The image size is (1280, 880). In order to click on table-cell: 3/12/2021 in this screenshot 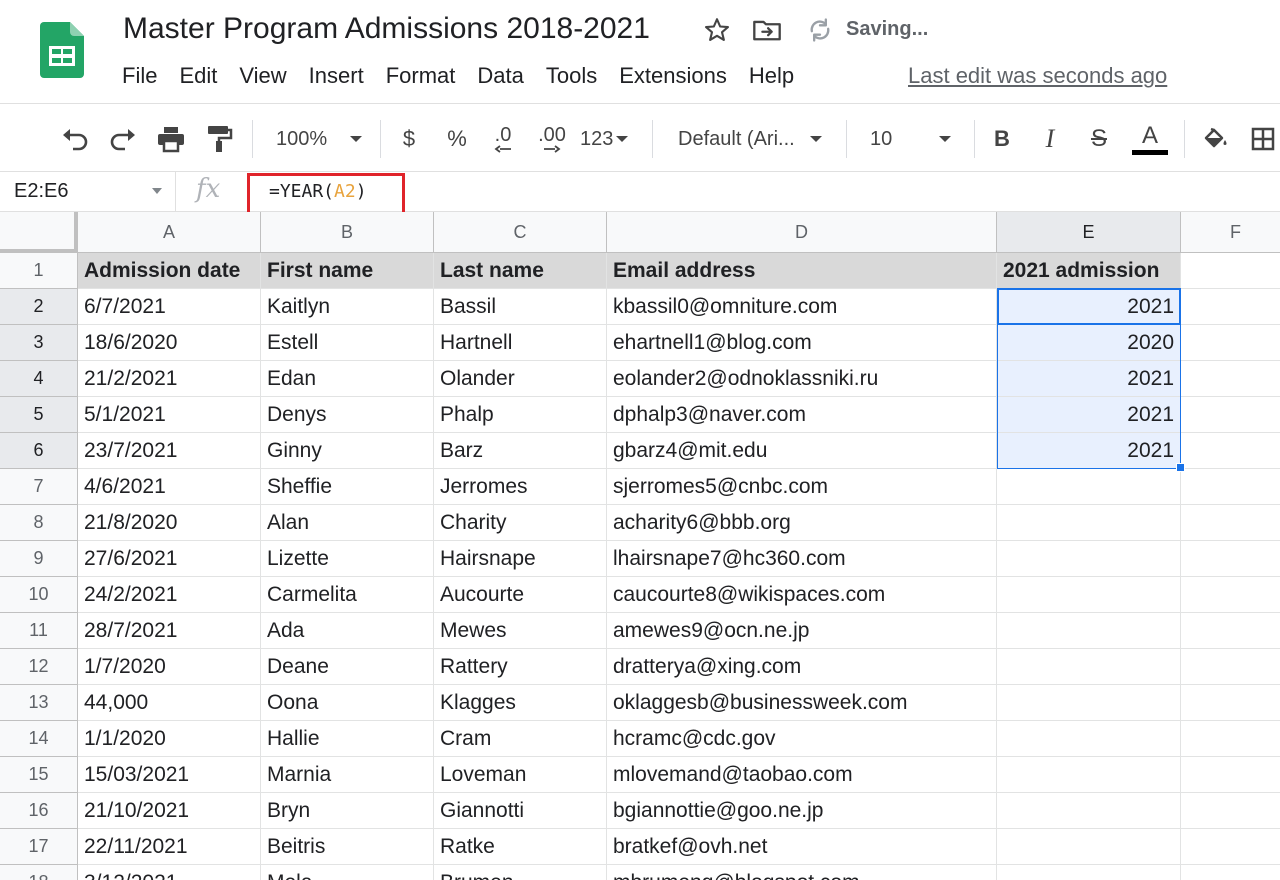, I will do `click(169, 872)`.